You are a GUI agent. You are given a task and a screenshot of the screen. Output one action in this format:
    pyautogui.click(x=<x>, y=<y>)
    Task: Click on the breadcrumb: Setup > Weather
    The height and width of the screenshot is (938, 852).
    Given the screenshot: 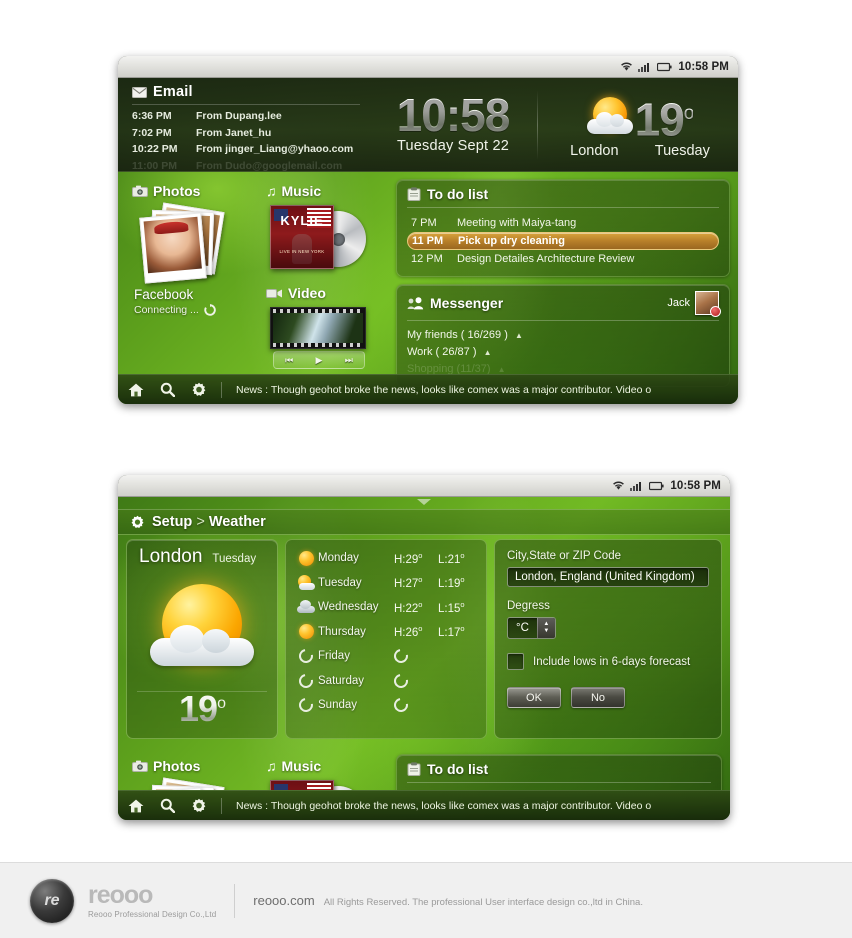 What is the action you would take?
    pyautogui.click(x=209, y=522)
    